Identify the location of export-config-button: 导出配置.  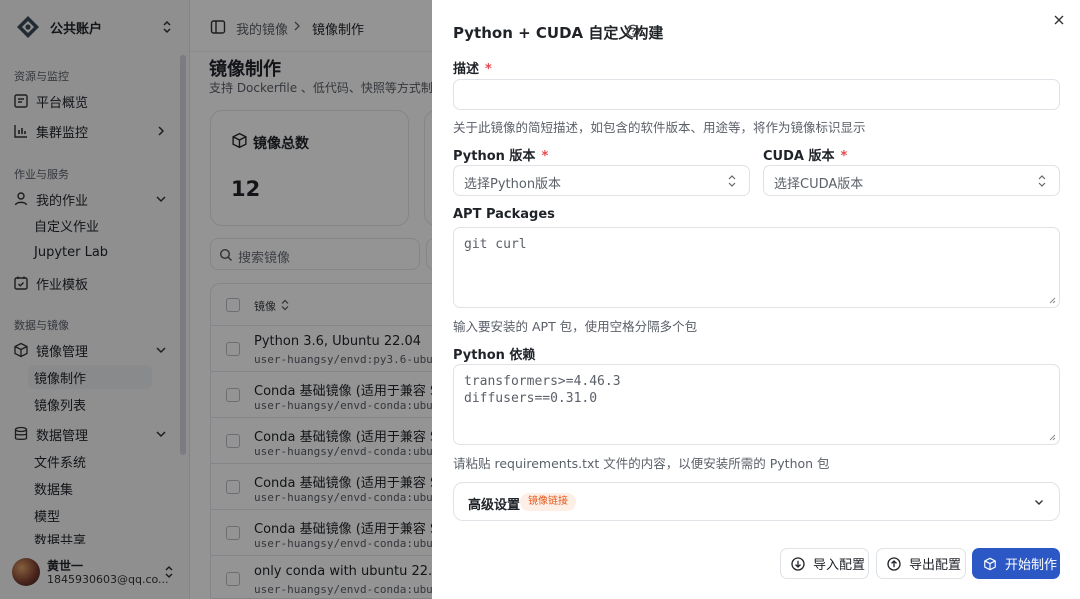
(921, 563).